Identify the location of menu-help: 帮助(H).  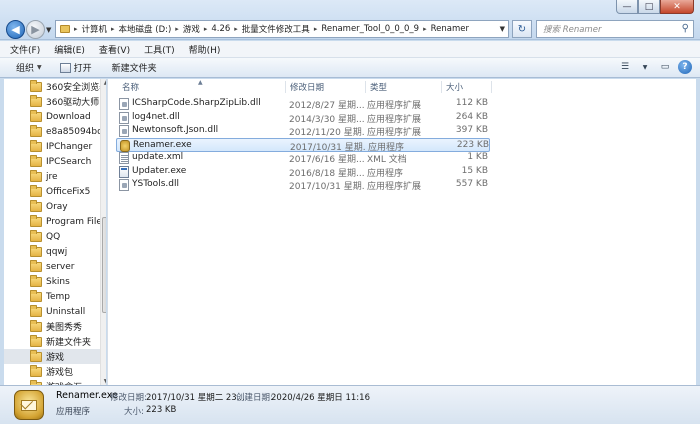
(205, 49).